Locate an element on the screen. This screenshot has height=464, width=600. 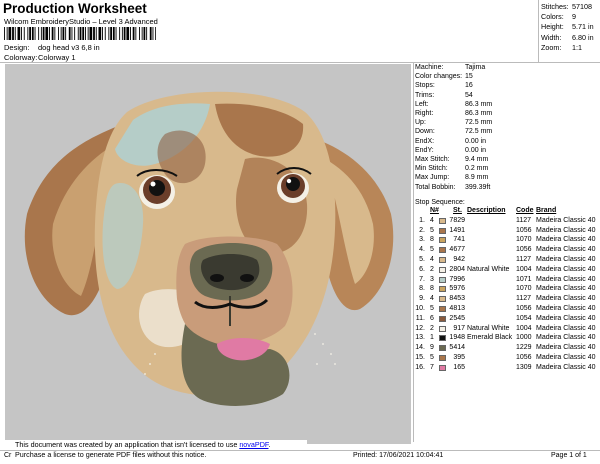
machine-info-row: EndX: 0.00 in is located at coordinates (453, 141).